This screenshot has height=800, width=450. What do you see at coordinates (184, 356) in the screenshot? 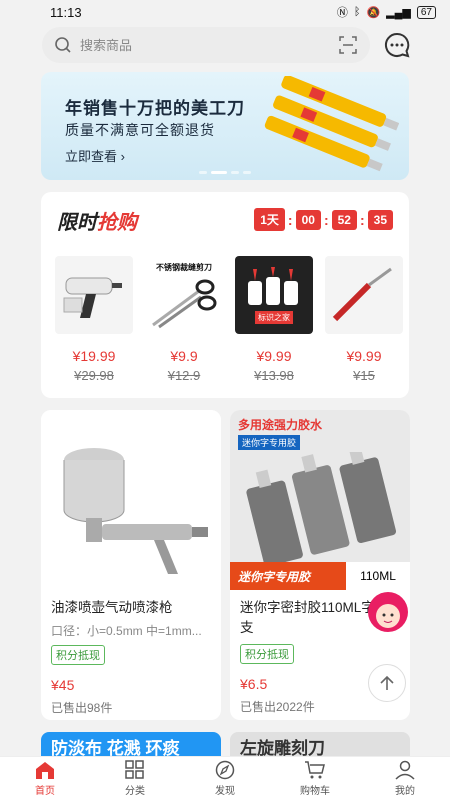
I see `flash-item-price: ¥9.9` at bounding box center [184, 356].